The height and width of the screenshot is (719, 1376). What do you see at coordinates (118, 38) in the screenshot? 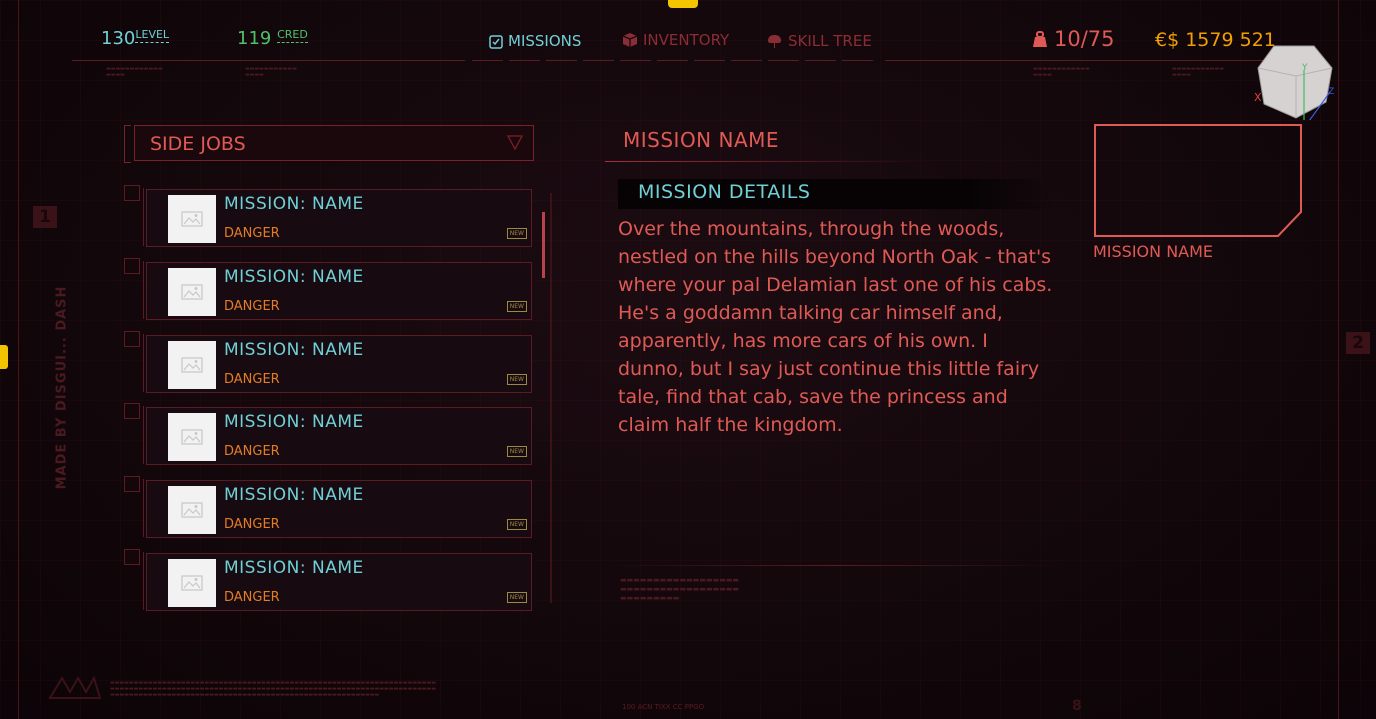
I see `level-value: 130` at bounding box center [118, 38].